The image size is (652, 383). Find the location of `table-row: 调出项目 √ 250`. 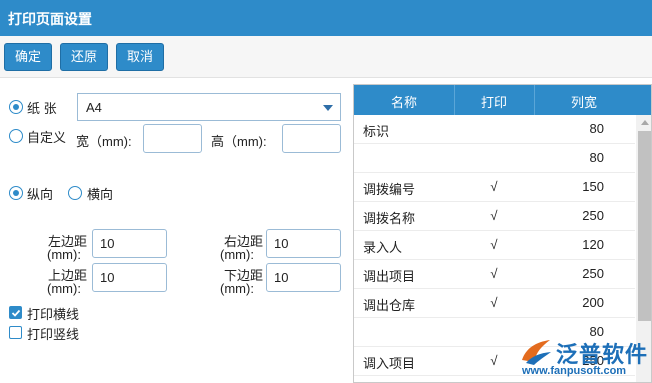

table-row: 调出项目 √ 250 is located at coordinates (494, 274).